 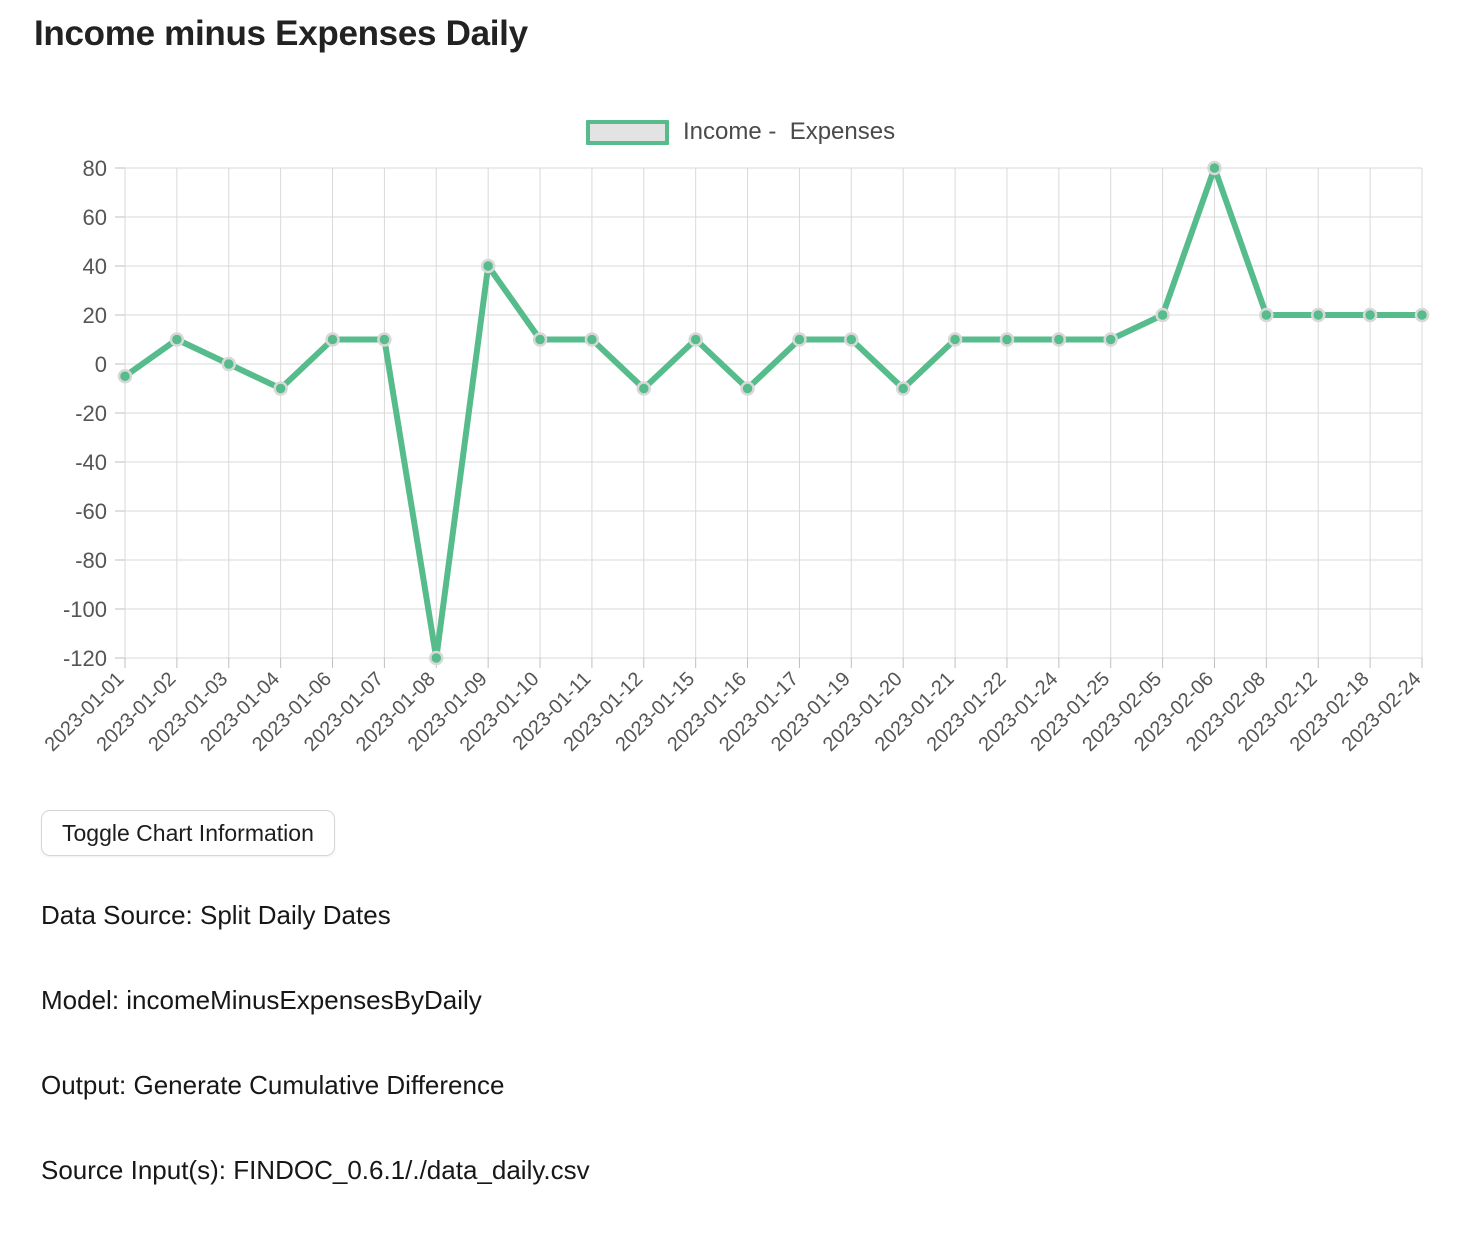 I want to click on legend-swatch-income-minus-expenses, so click(x=627, y=132).